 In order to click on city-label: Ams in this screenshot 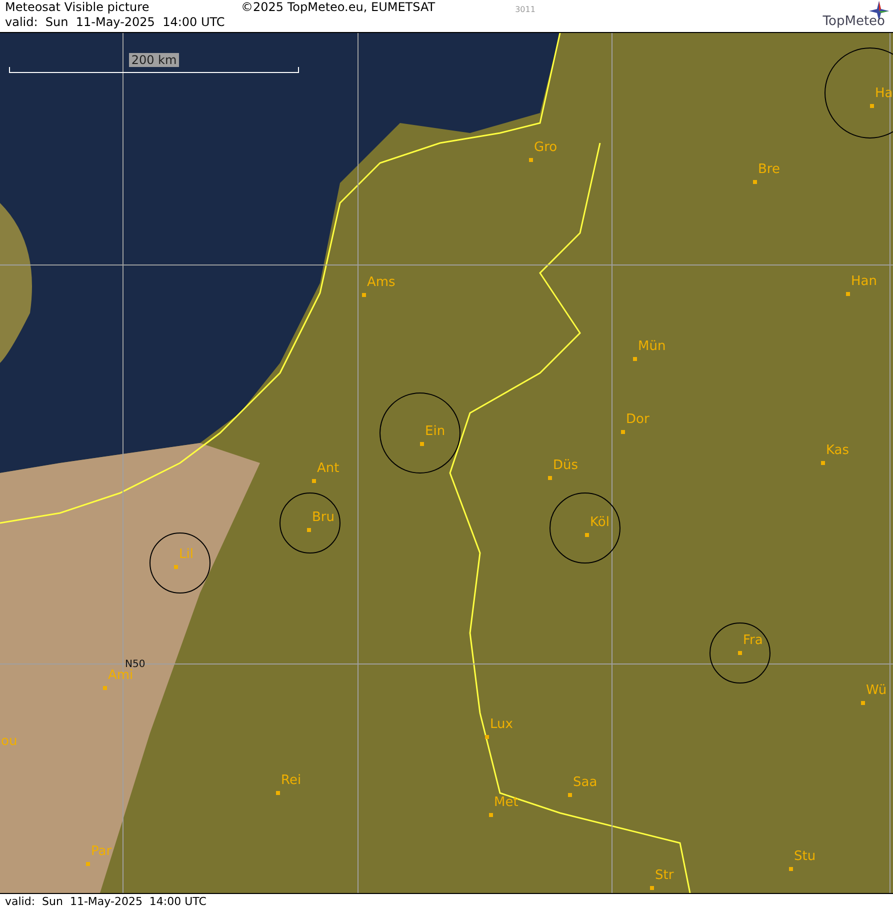, I will do `click(381, 283)`.